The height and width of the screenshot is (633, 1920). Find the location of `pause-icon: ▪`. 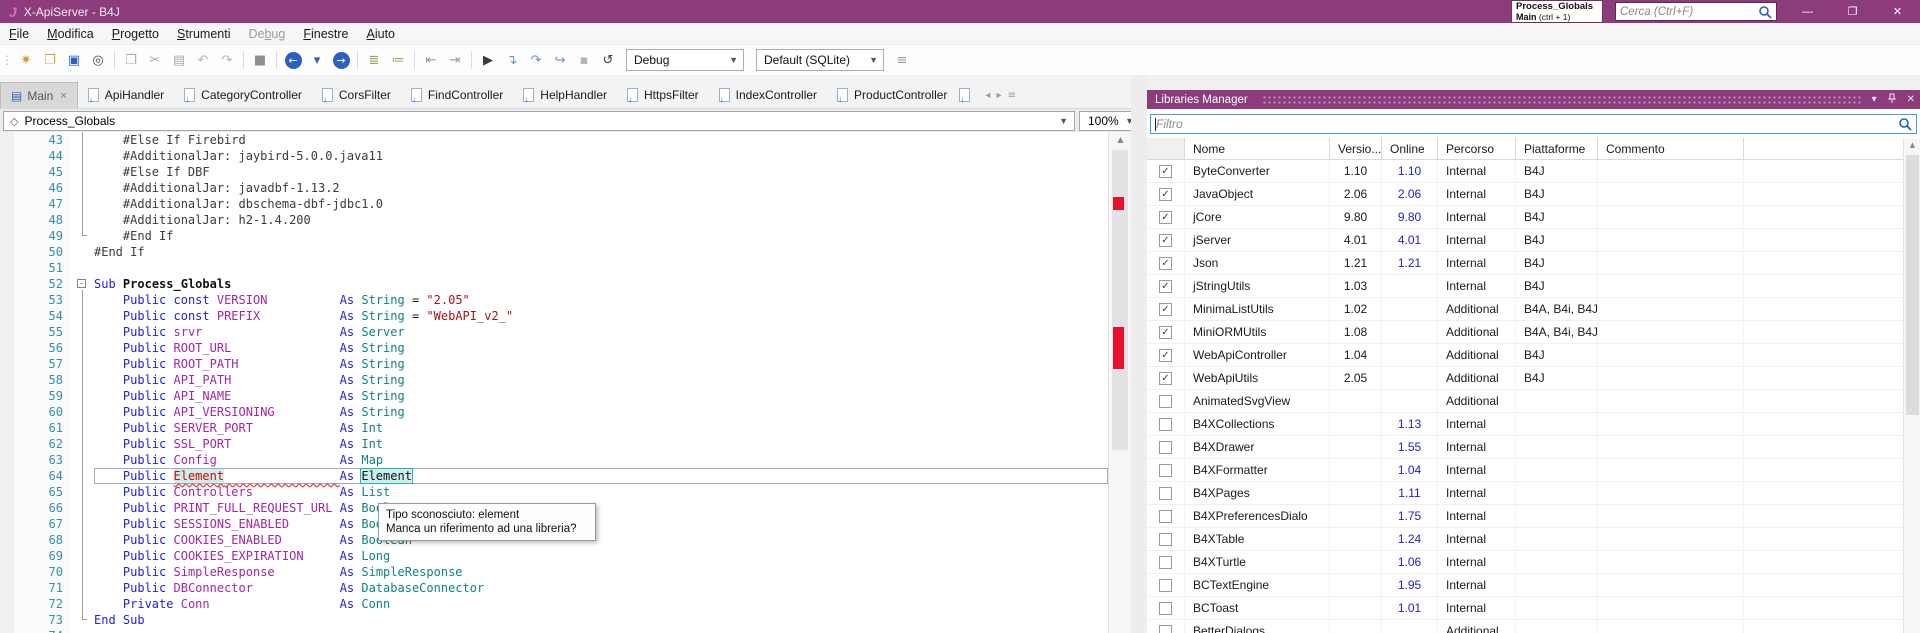

pause-icon: ▪ is located at coordinates (584, 60).